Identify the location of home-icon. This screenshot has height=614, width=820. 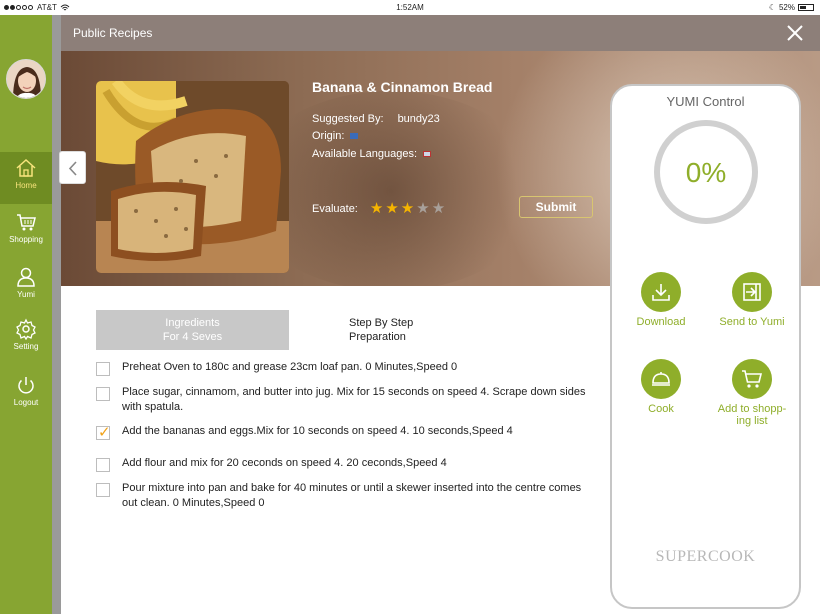
(26, 167).